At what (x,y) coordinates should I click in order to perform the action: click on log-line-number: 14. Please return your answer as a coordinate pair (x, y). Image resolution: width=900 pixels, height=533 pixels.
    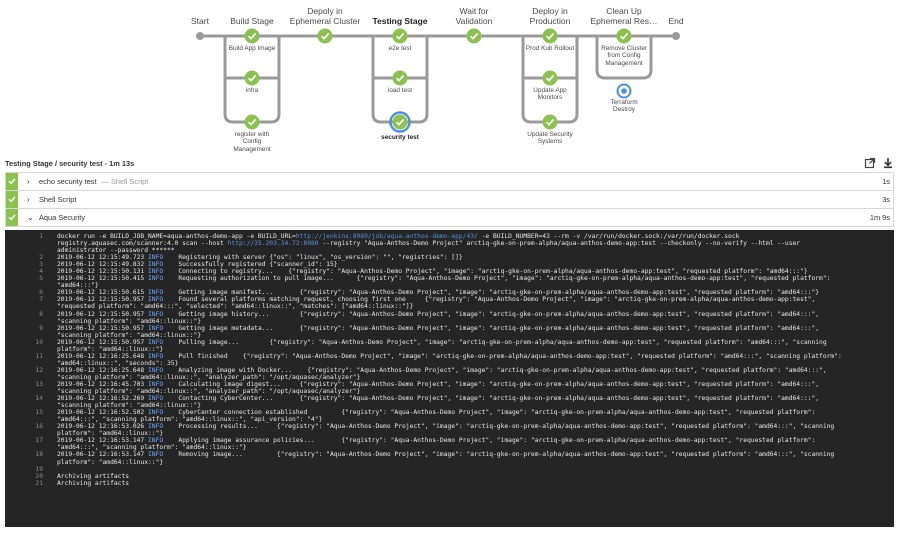
    Looking at the image, I should click on (31, 398).